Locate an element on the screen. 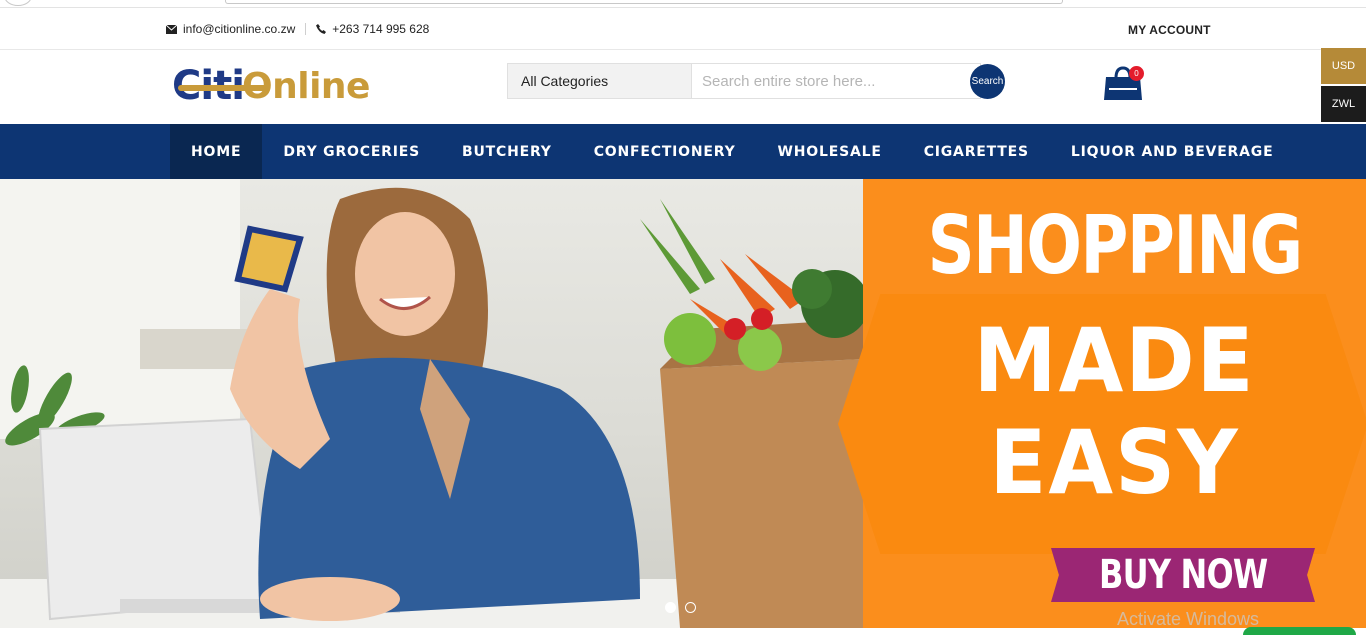 The width and height of the screenshot is (1366, 635). search-button: Search is located at coordinates (987, 81).